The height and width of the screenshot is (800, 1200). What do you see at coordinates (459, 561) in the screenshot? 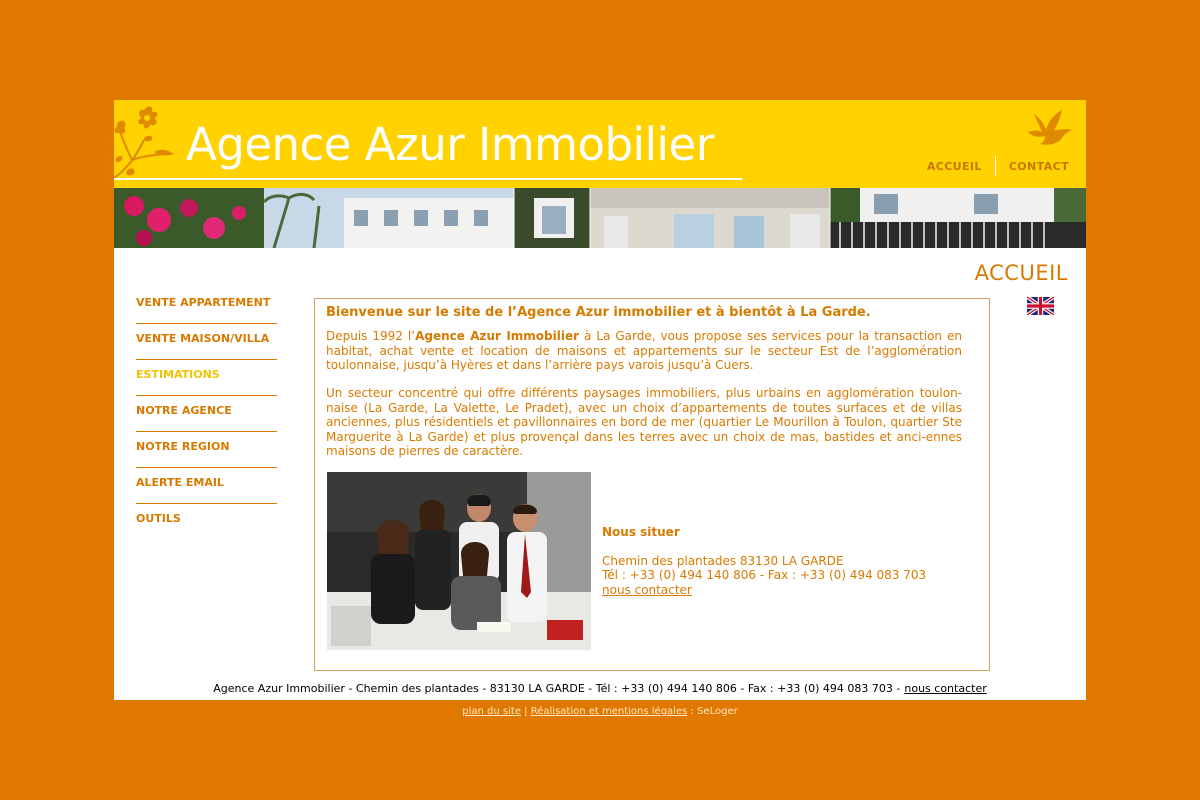
I see `team-photo` at bounding box center [459, 561].